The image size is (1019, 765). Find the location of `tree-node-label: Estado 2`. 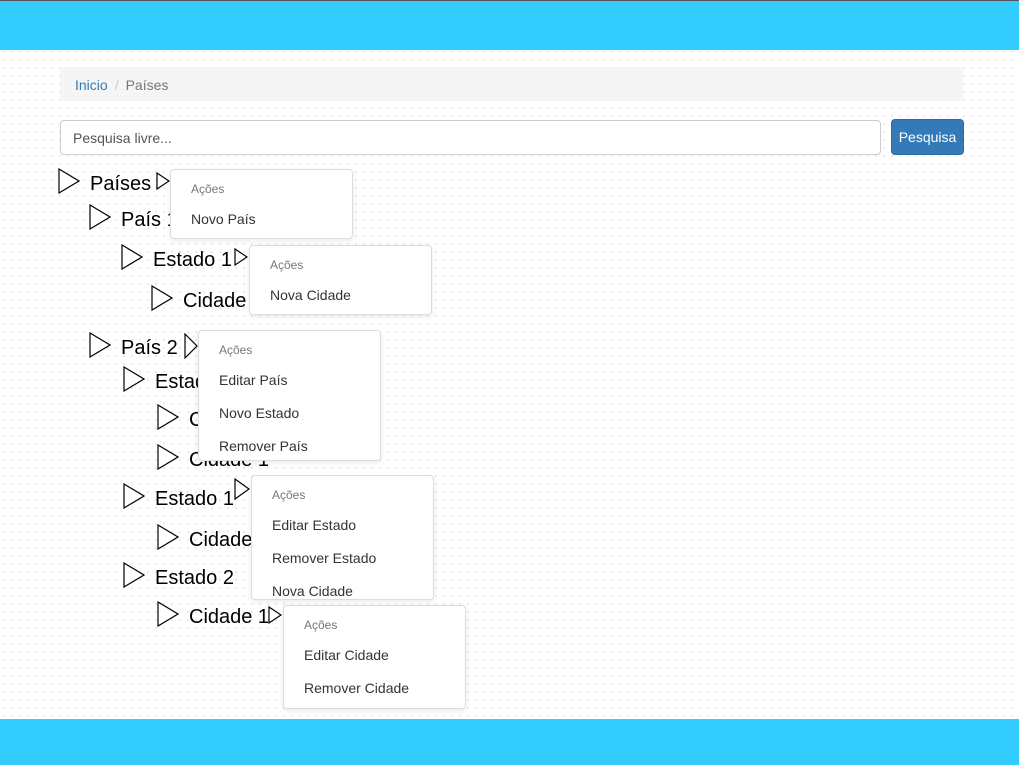

tree-node-label: Estado 2 is located at coordinates (194, 577).